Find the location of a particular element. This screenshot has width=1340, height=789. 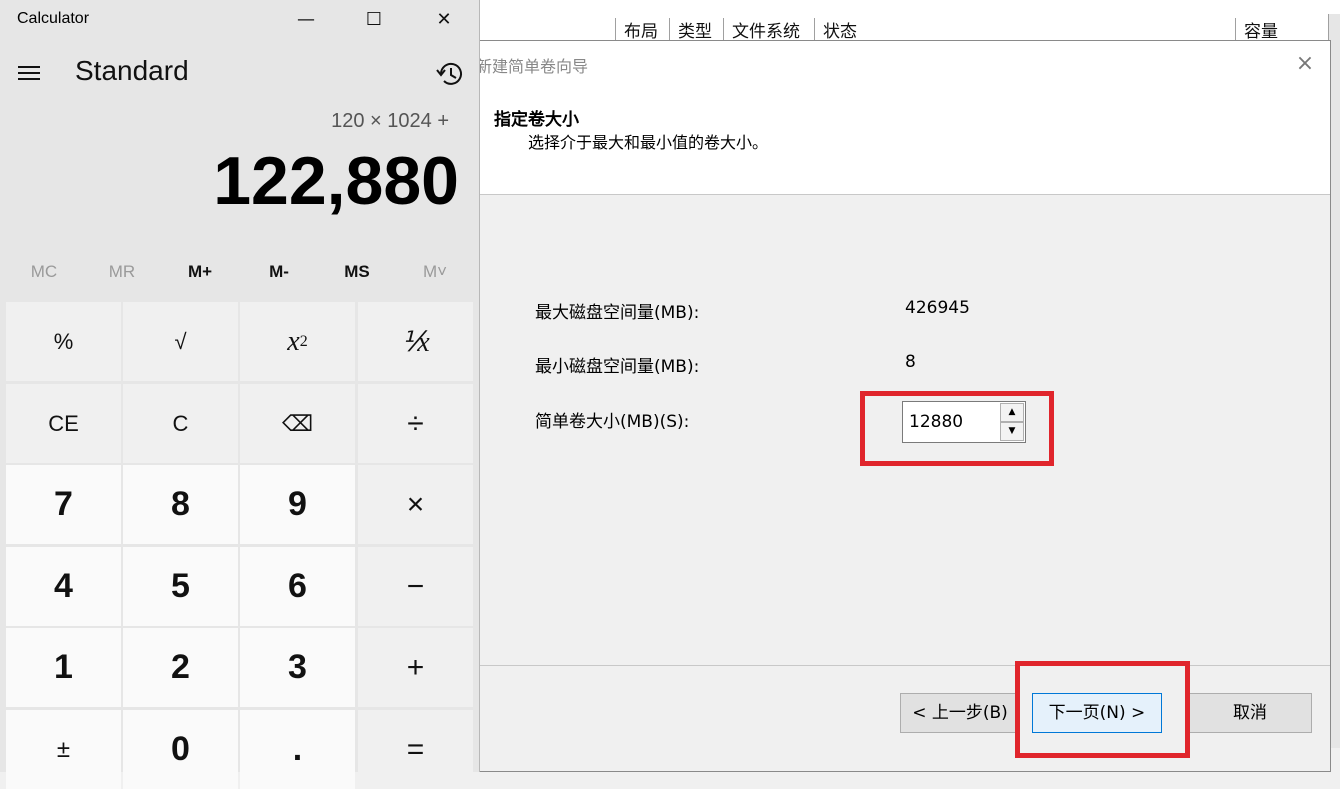

square-exponent-label: 2 is located at coordinates (303, 341).